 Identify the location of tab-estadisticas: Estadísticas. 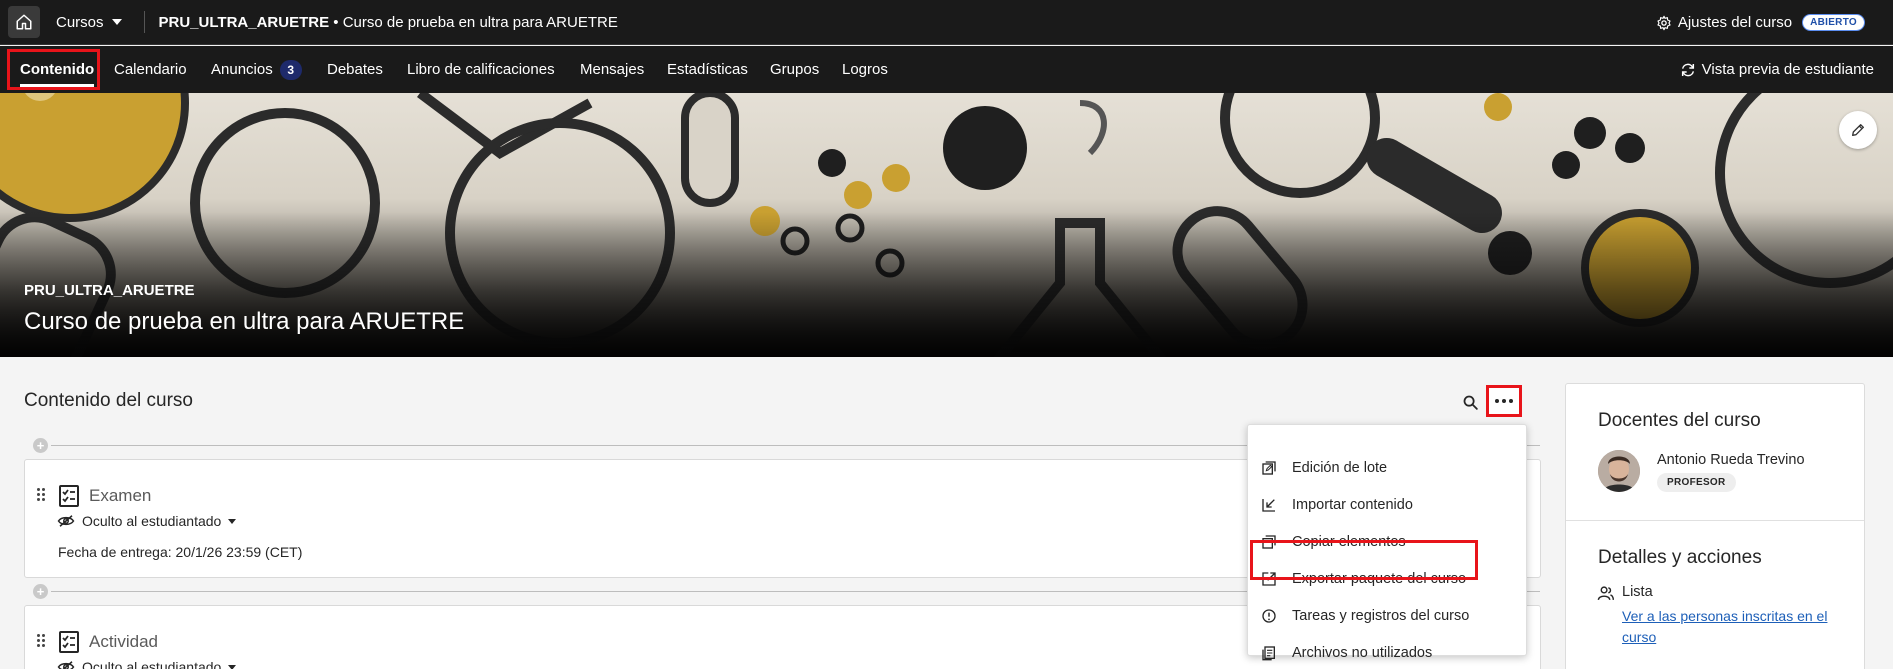
(707, 69).